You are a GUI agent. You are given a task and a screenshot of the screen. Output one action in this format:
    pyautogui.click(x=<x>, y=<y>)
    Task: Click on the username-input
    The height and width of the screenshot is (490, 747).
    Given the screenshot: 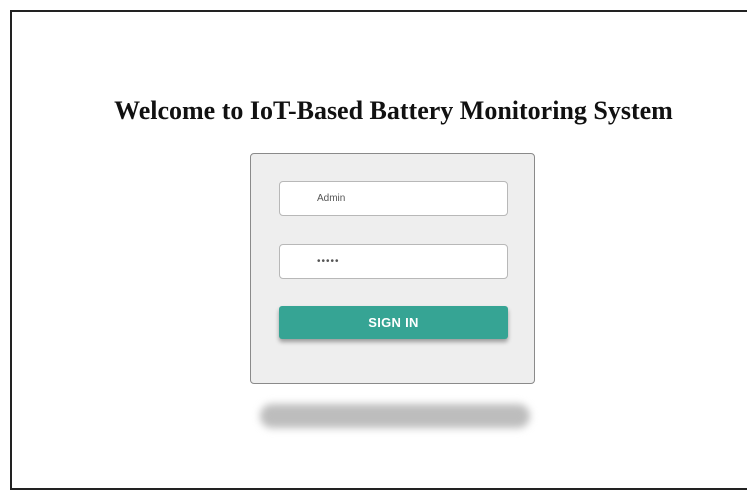 What is the action you would take?
    pyautogui.click(x=393, y=198)
    